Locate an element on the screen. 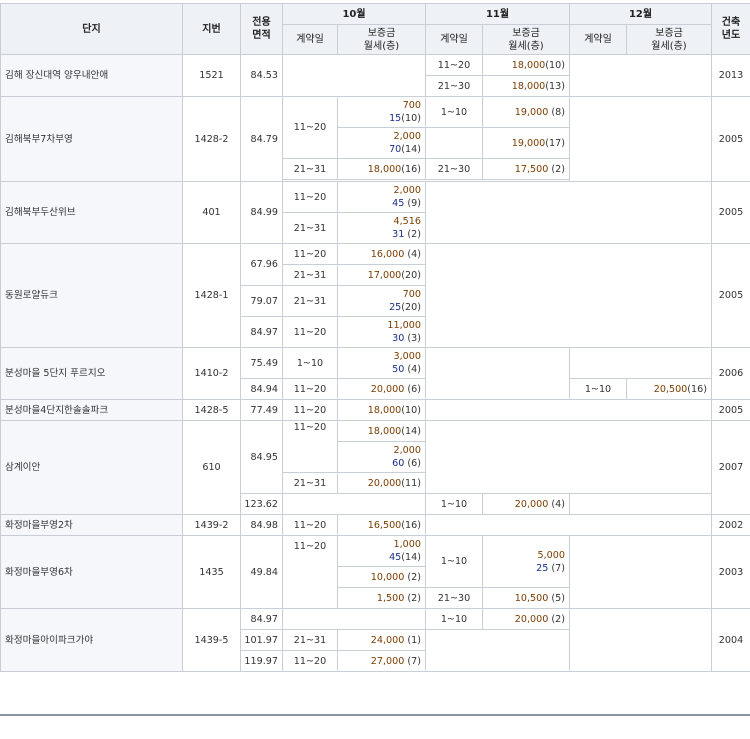  complex-name: 삼계이안 is located at coordinates (92, 468).